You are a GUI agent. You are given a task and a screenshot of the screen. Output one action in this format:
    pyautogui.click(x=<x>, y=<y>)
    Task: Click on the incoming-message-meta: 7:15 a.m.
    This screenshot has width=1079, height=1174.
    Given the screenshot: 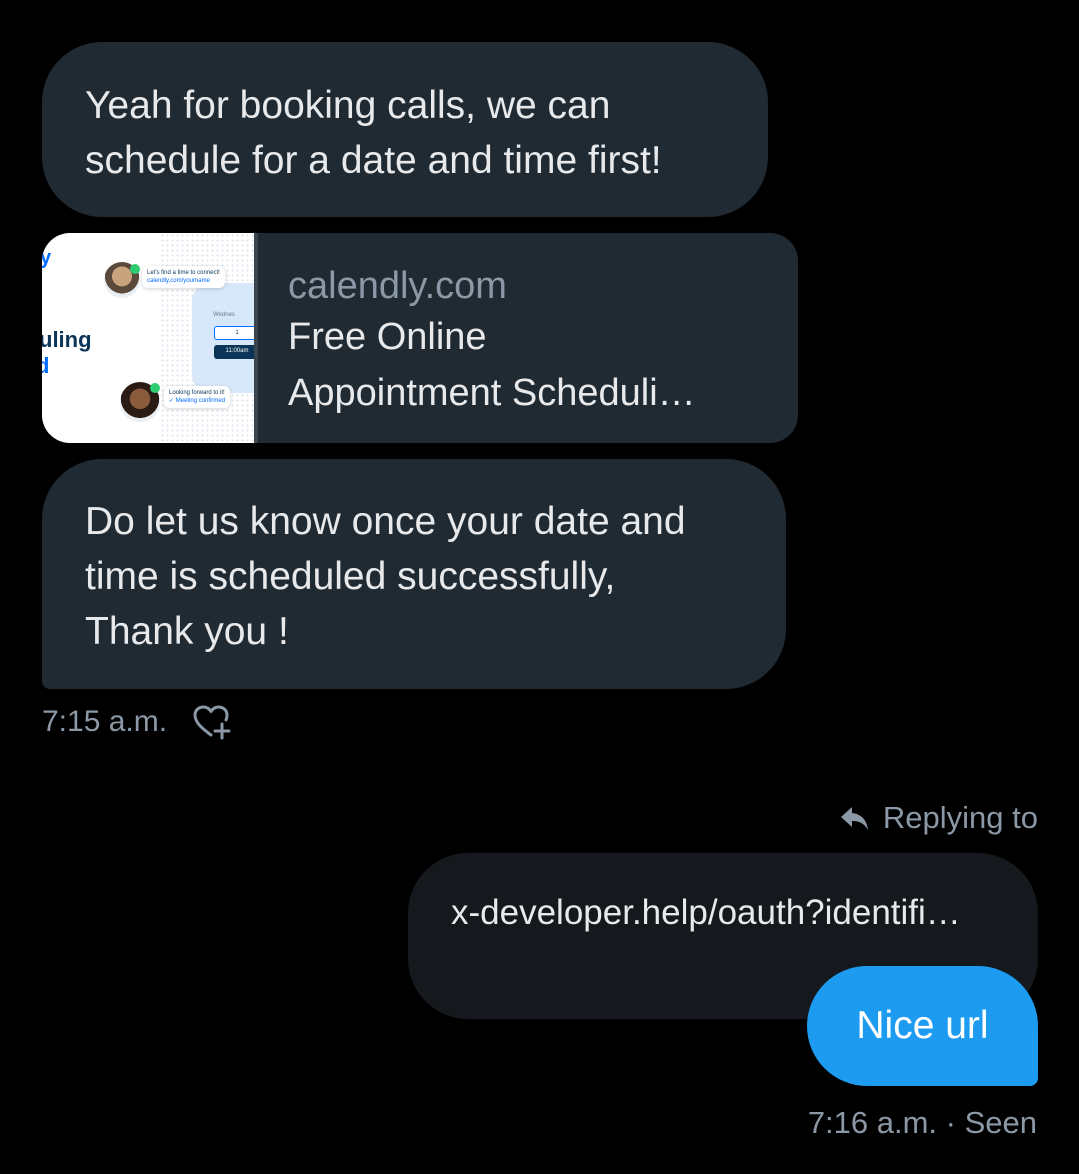 What is the action you would take?
    pyautogui.click(x=136, y=722)
    